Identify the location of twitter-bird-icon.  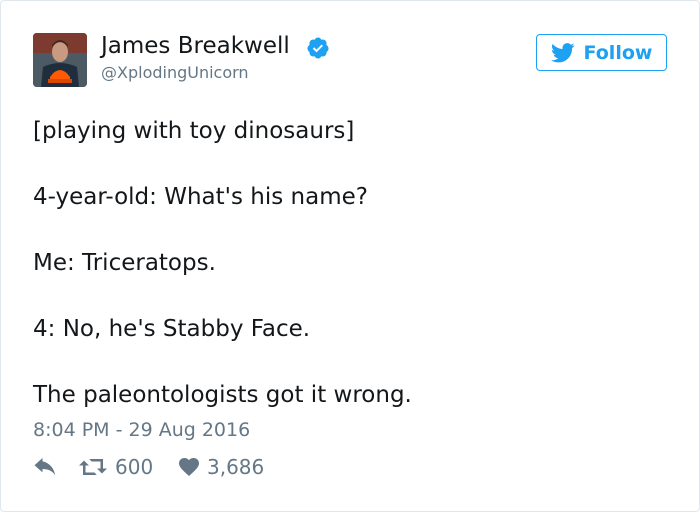
(562, 52).